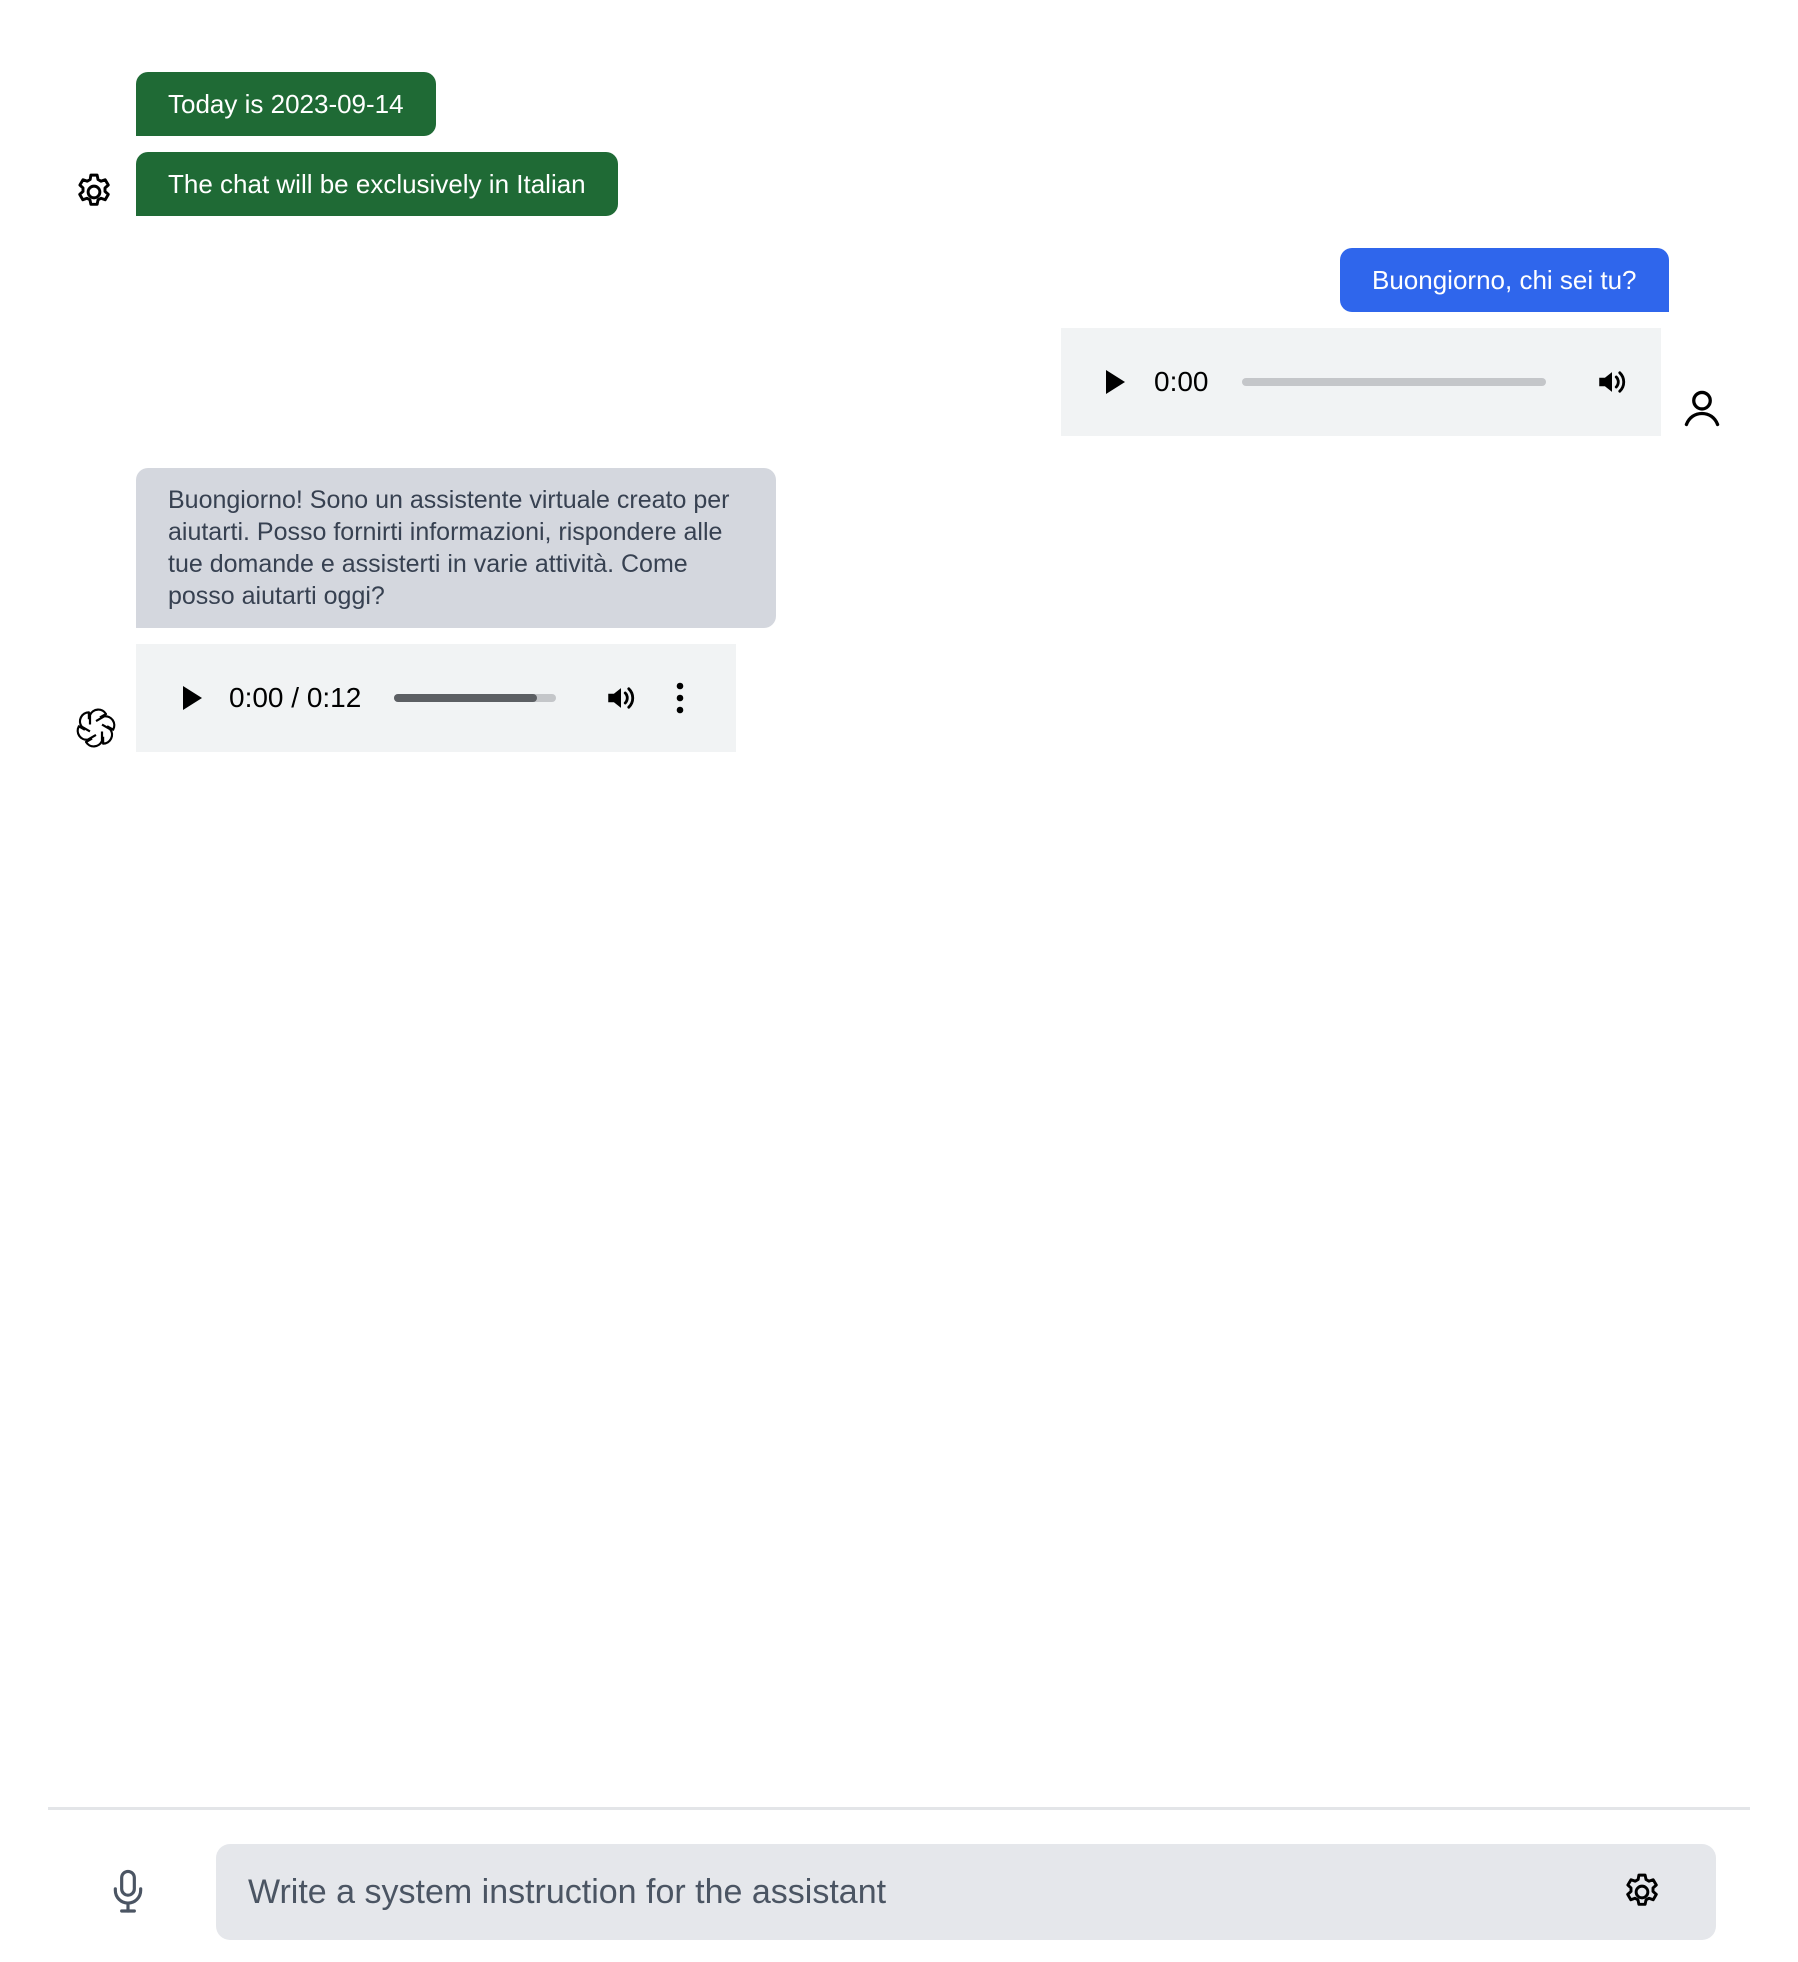 This screenshot has width=1798, height=1962. Describe the element at coordinates (680, 698) in the screenshot. I see `more-vertical-icon` at that location.